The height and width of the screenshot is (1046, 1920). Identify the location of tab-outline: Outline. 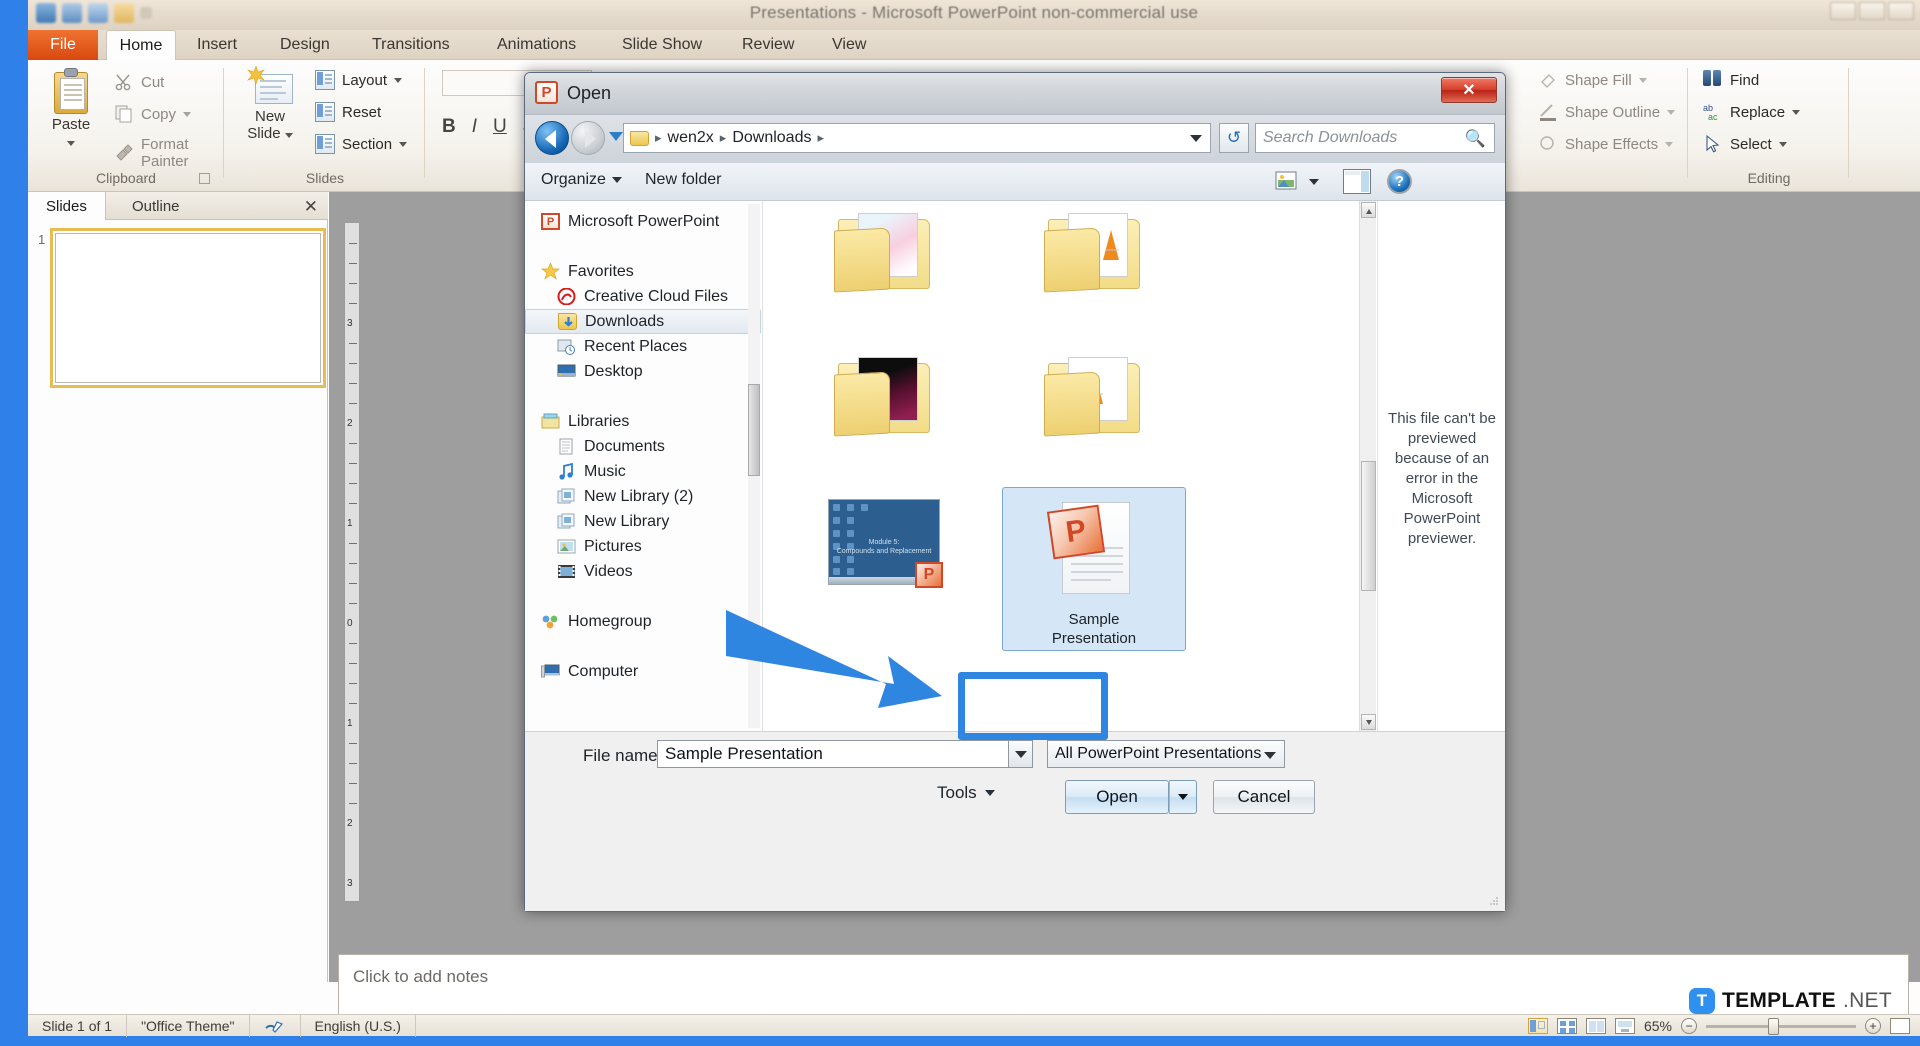
(156, 206).